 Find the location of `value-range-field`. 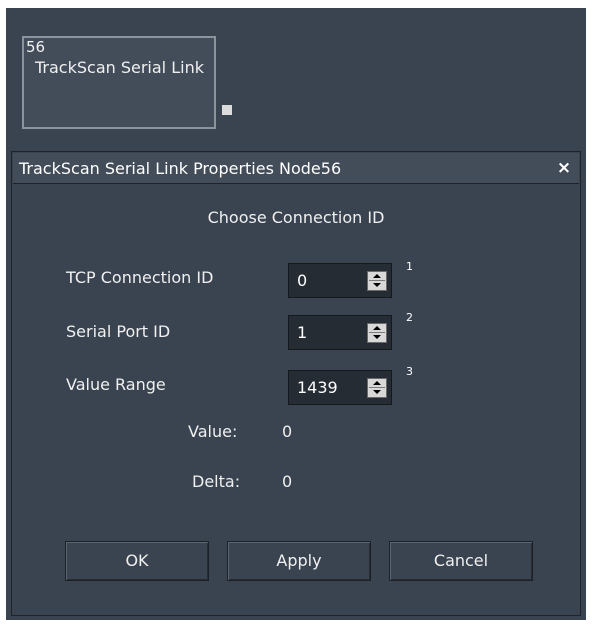

value-range-field is located at coordinates (340, 387).